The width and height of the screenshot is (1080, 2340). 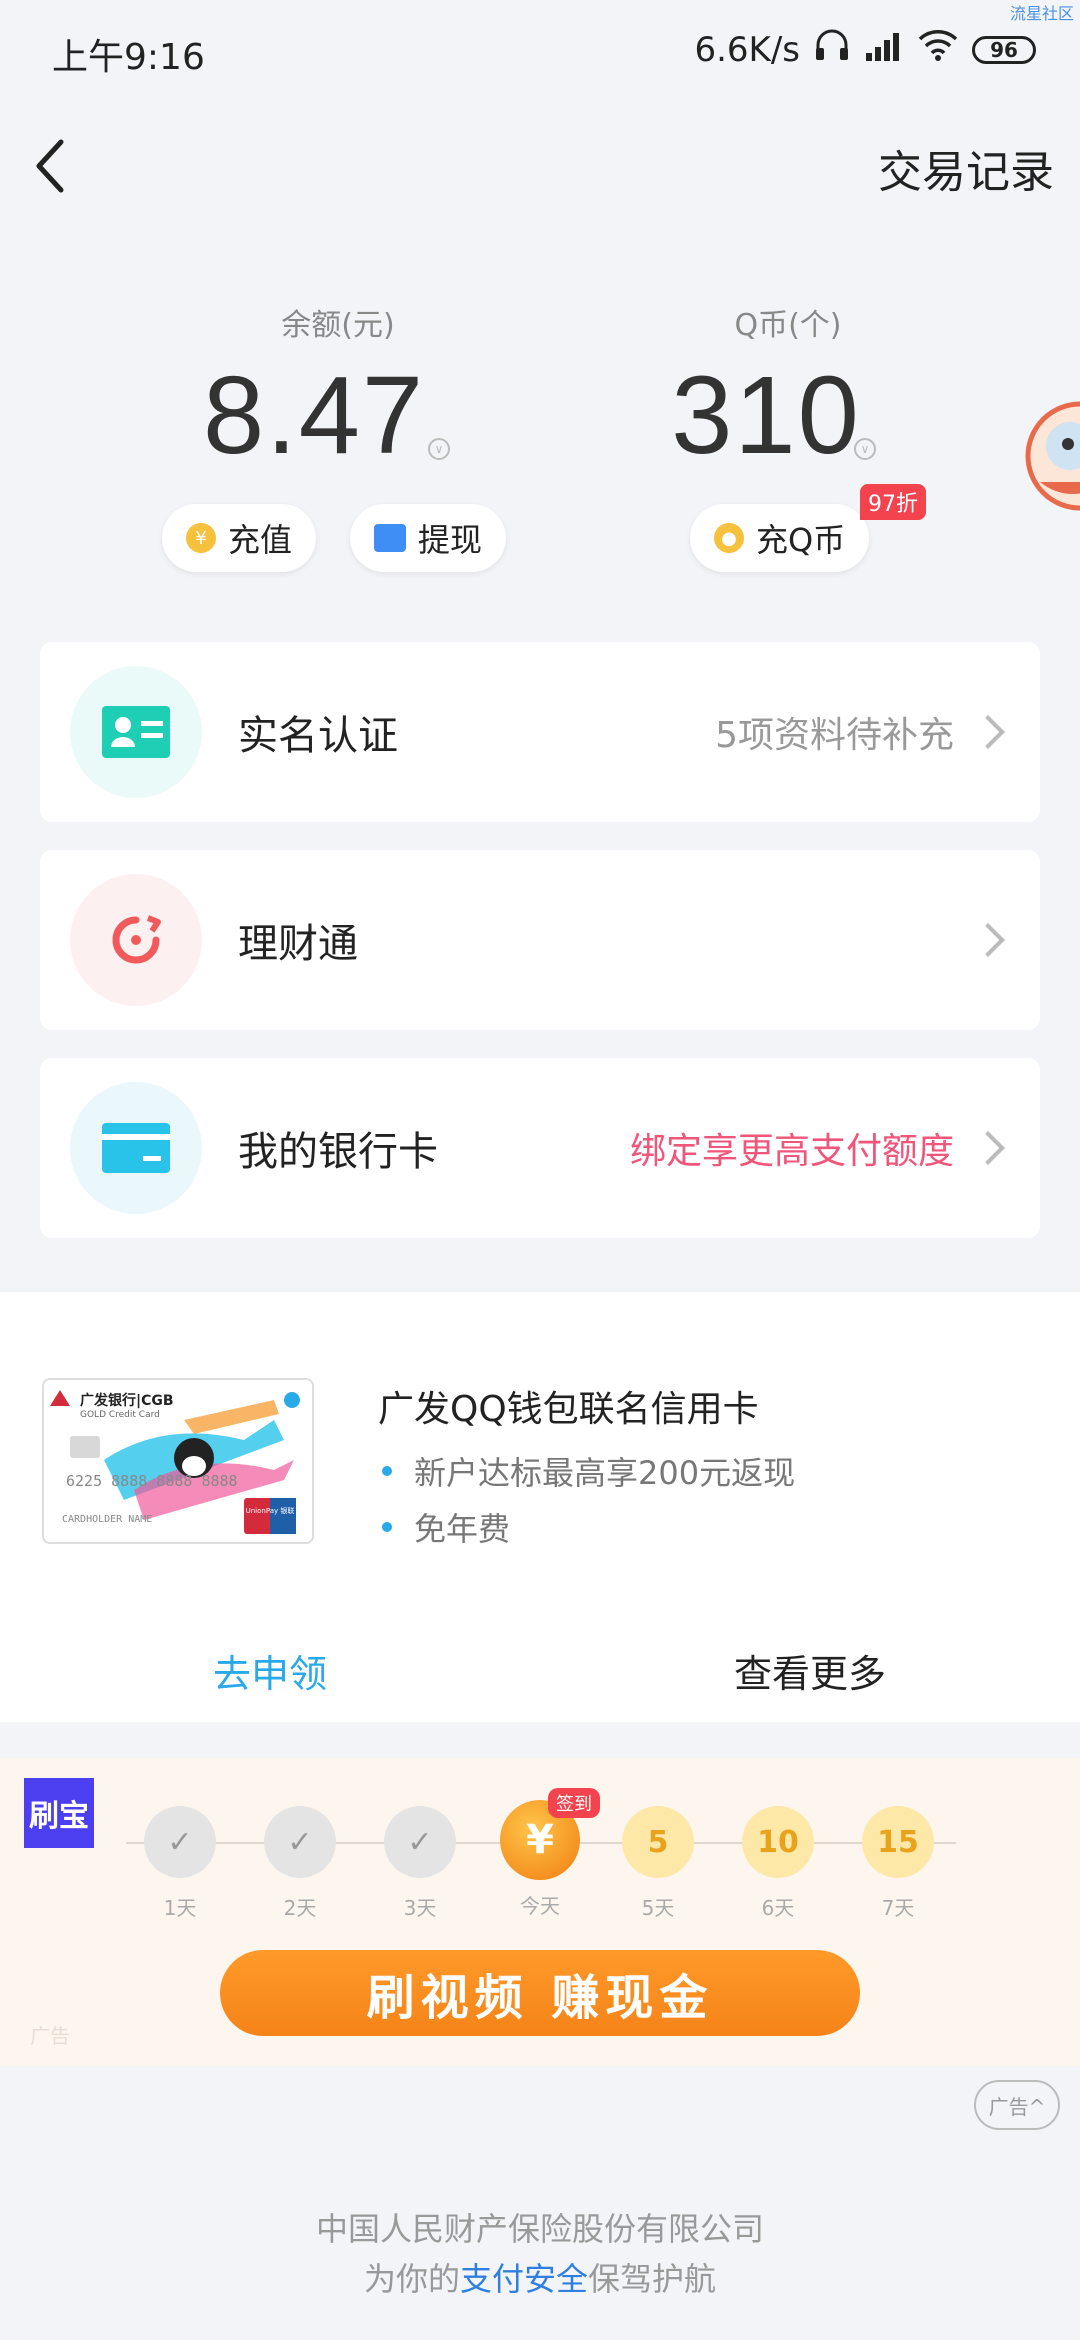 I want to click on recharge-qcoin-label: 充Q币, so click(x=801, y=540).